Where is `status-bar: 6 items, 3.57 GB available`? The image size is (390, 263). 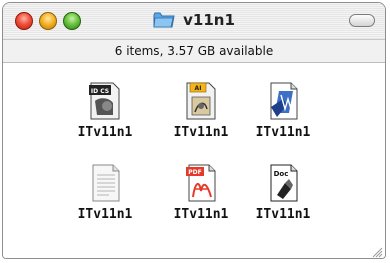 status-bar: 6 items, 3.57 GB available is located at coordinates (194, 51).